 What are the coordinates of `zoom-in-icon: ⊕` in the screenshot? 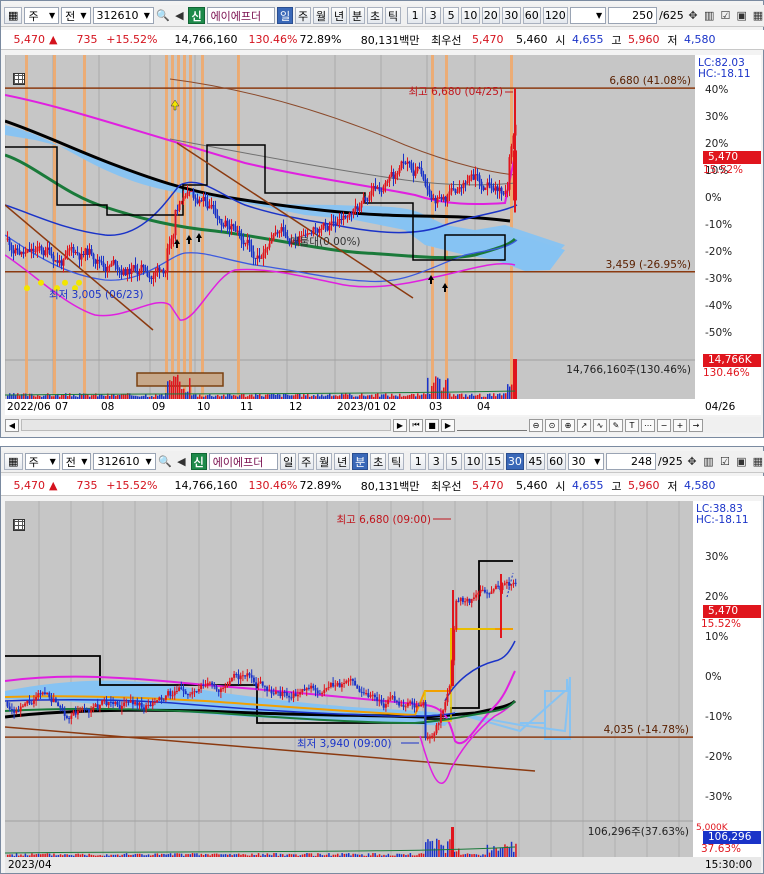 It's located at (568, 425).